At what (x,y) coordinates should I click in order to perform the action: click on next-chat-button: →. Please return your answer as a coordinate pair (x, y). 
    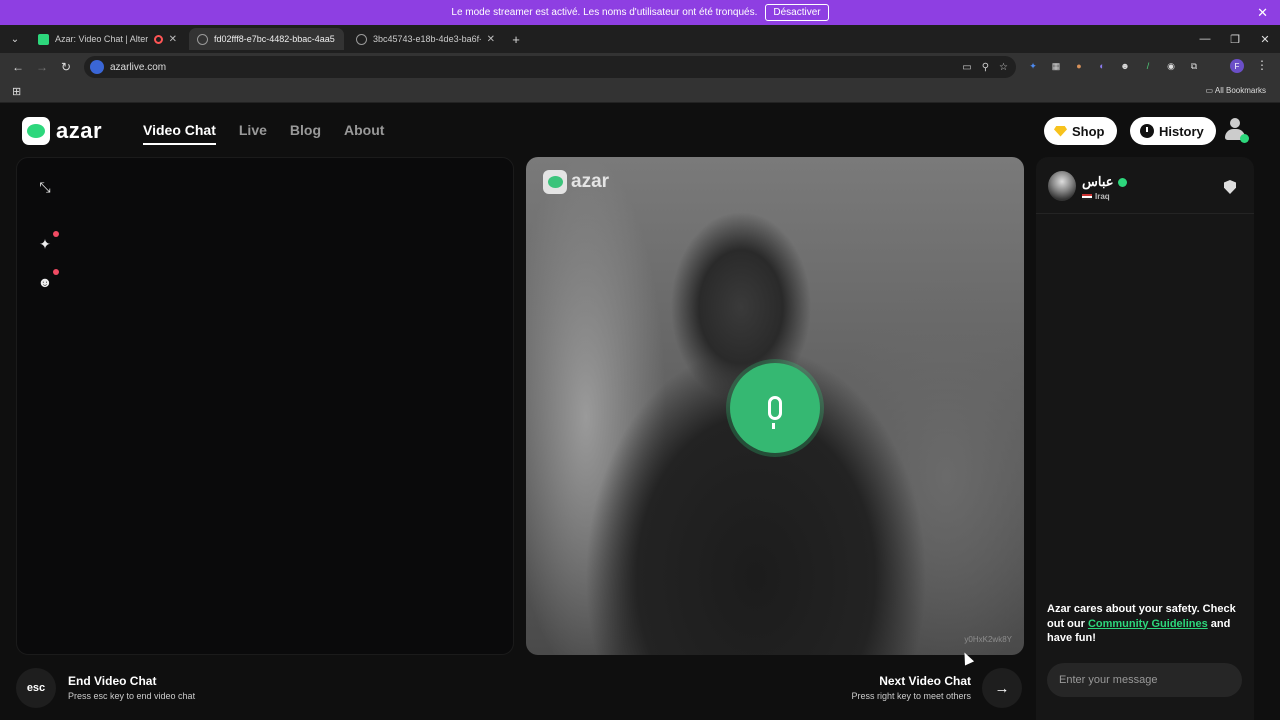
    Looking at the image, I should click on (1002, 688).